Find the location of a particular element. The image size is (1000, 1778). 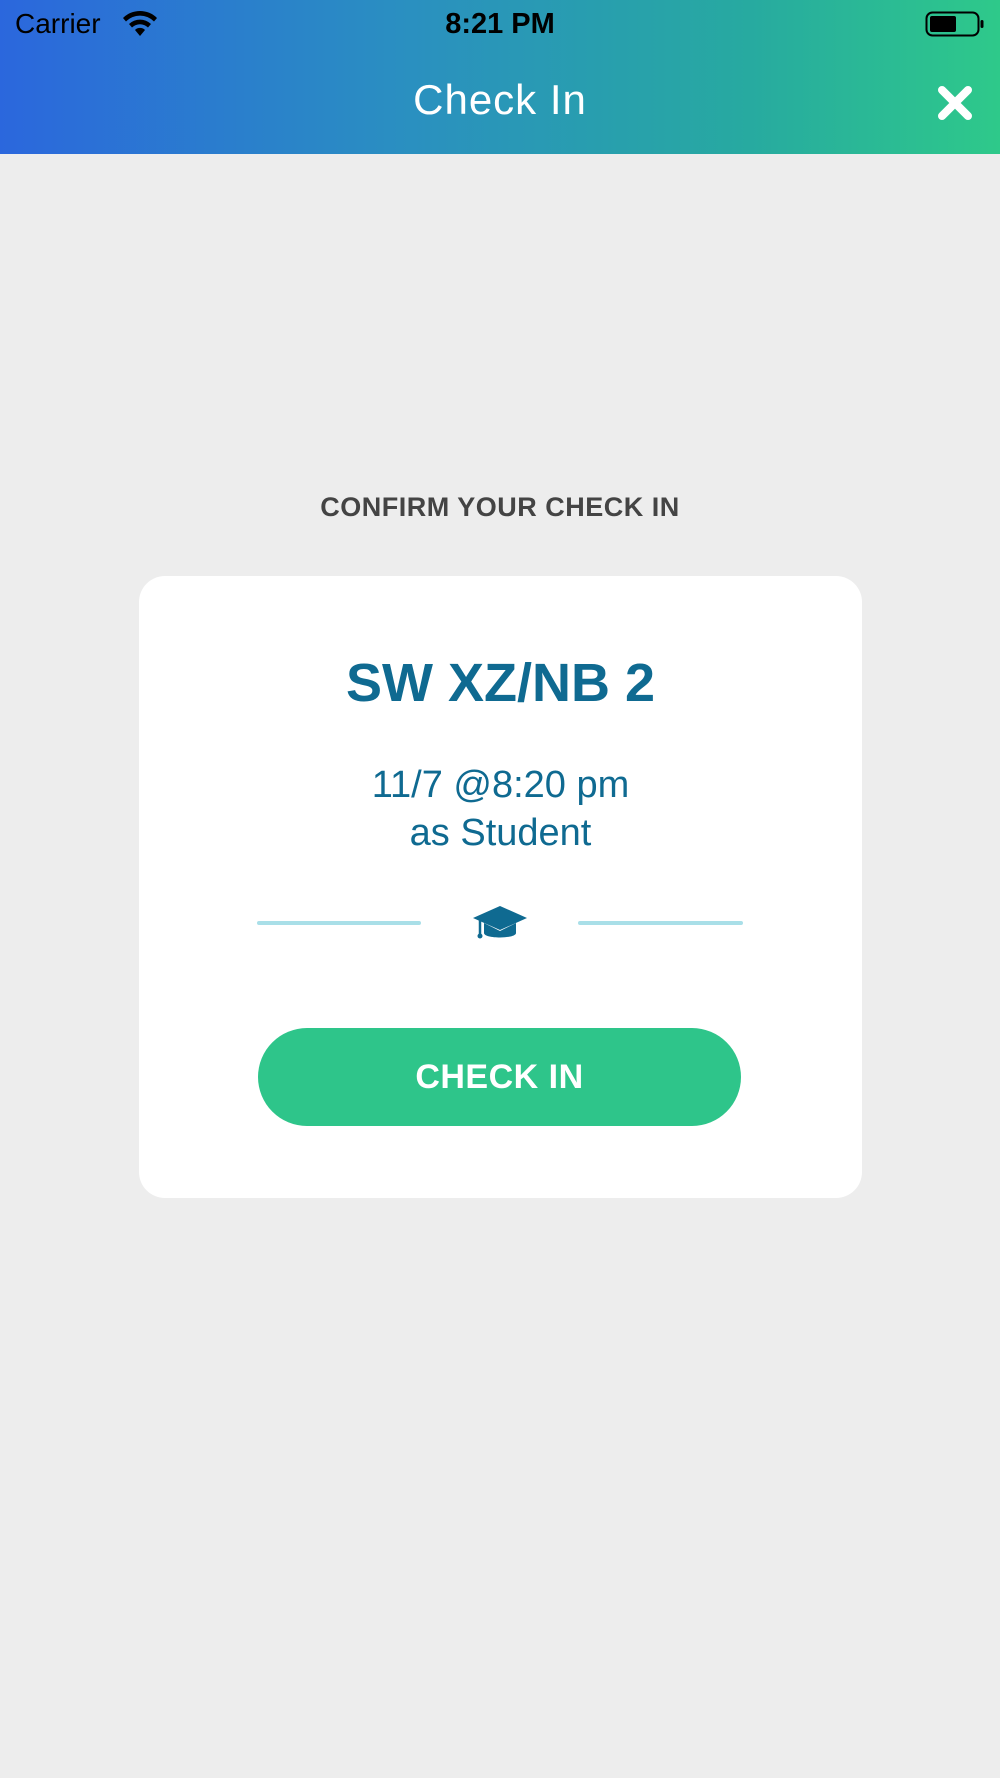

graduation-cap-icon is located at coordinates (500, 922).